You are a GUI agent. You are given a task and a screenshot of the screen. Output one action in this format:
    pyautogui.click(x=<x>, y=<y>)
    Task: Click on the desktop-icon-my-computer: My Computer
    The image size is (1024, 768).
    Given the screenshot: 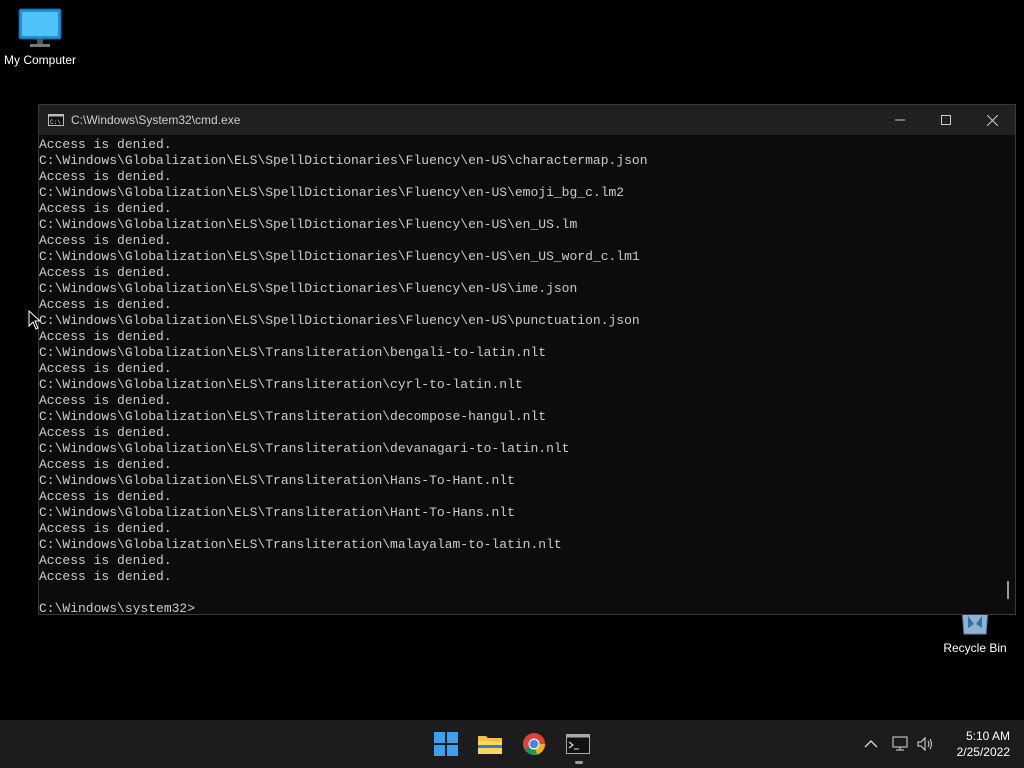 What is the action you would take?
    pyautogui.click(x=40, y=37)
    